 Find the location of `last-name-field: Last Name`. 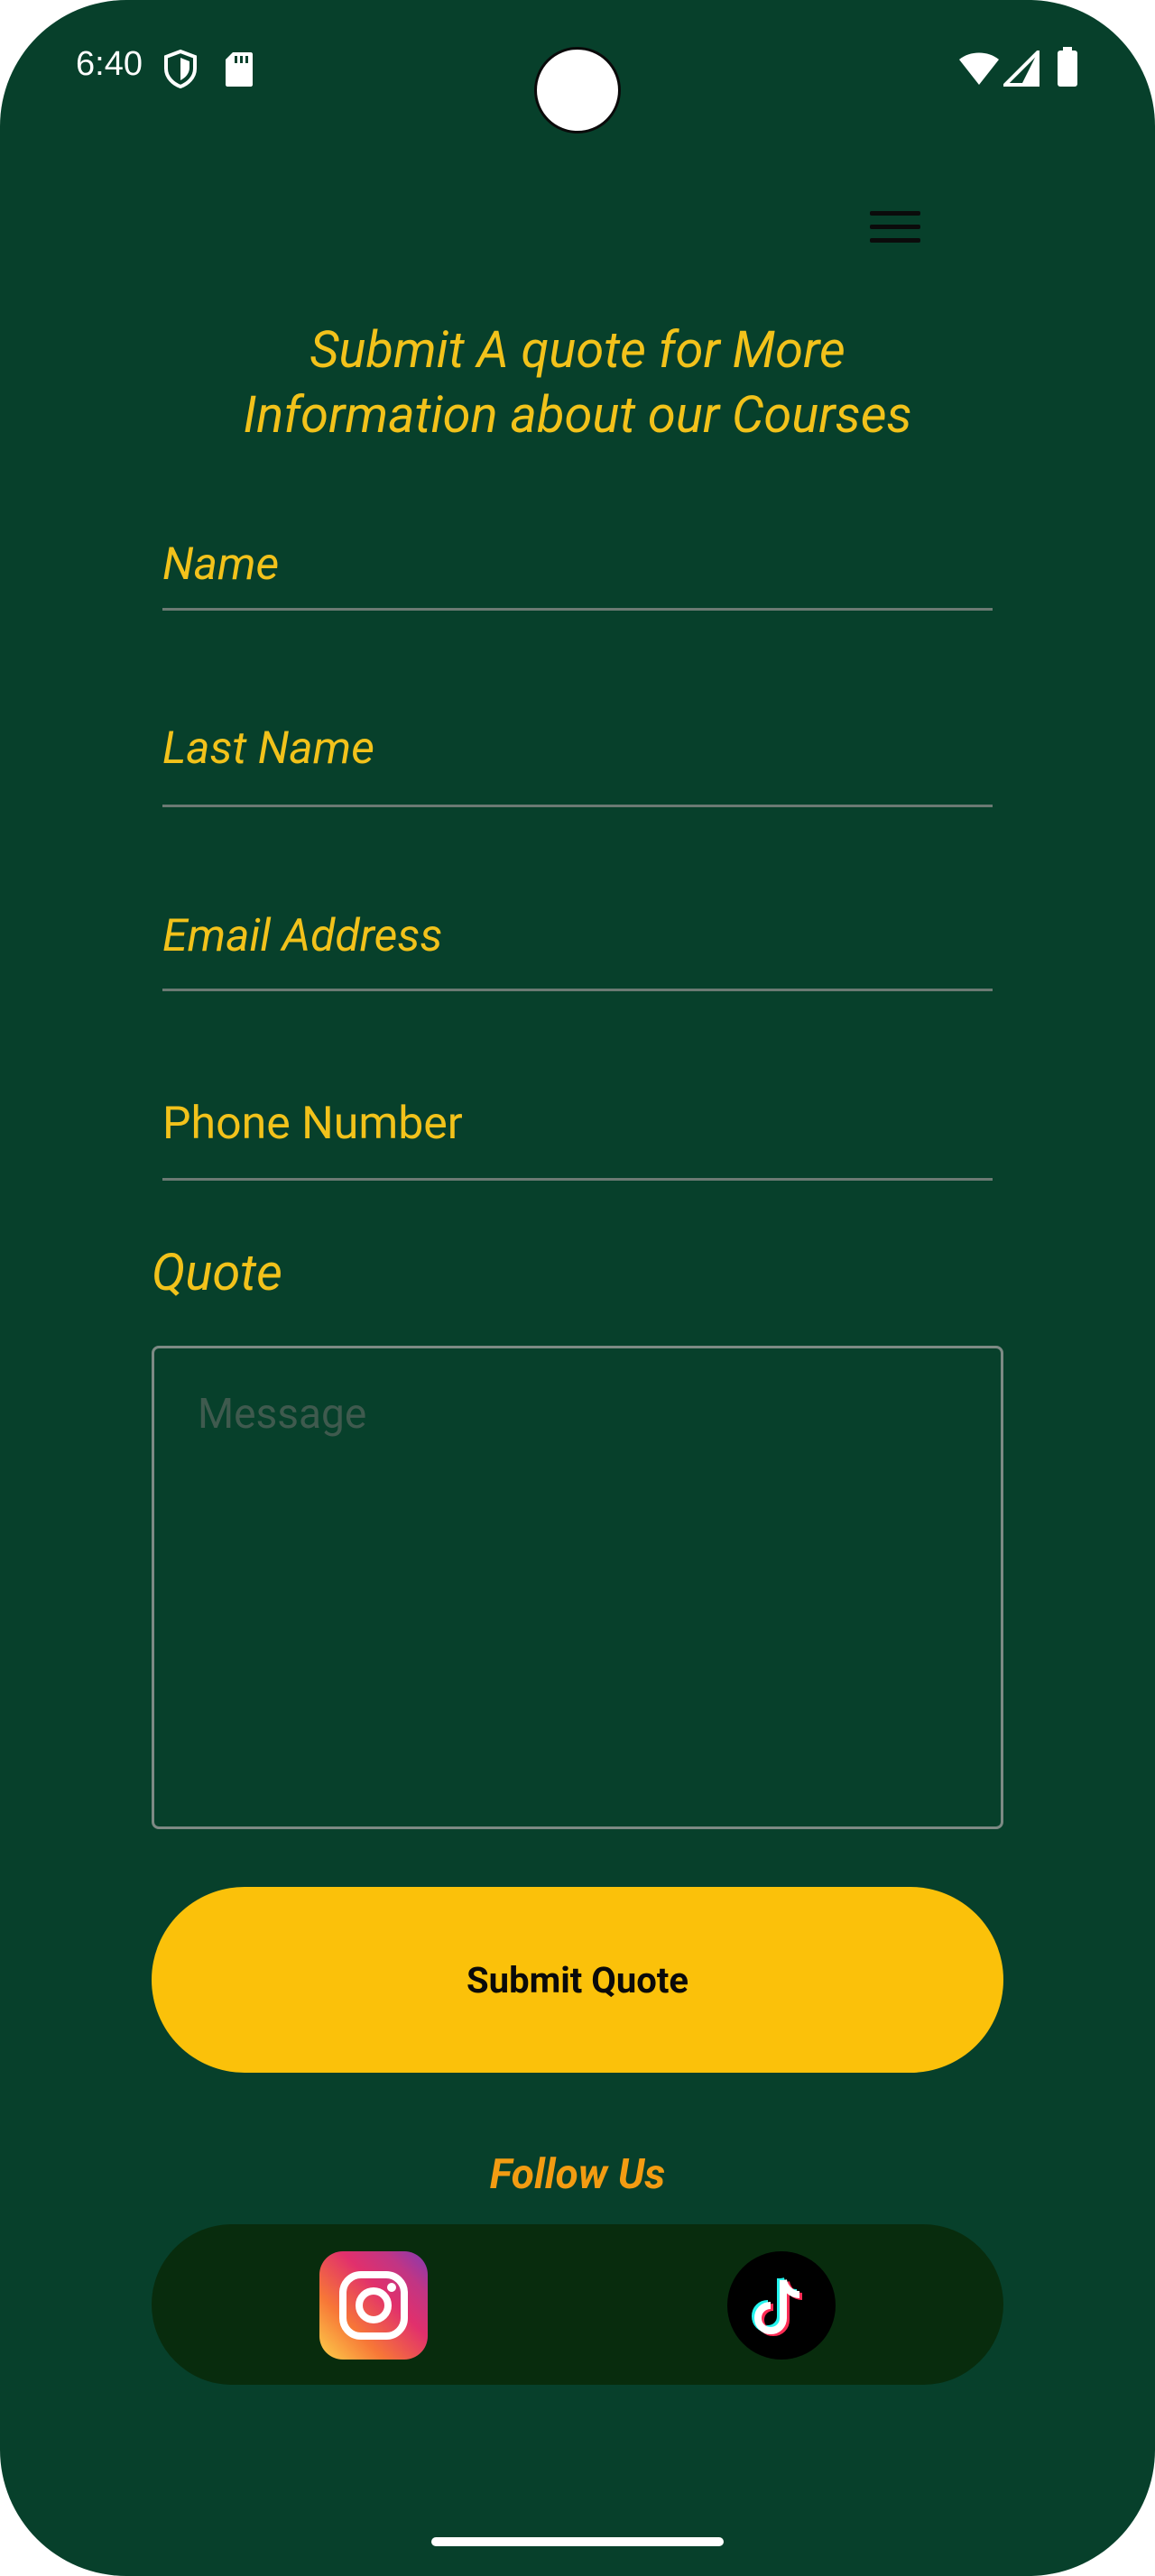

last-name-field: Last Name is located at coordinates (577, 765).